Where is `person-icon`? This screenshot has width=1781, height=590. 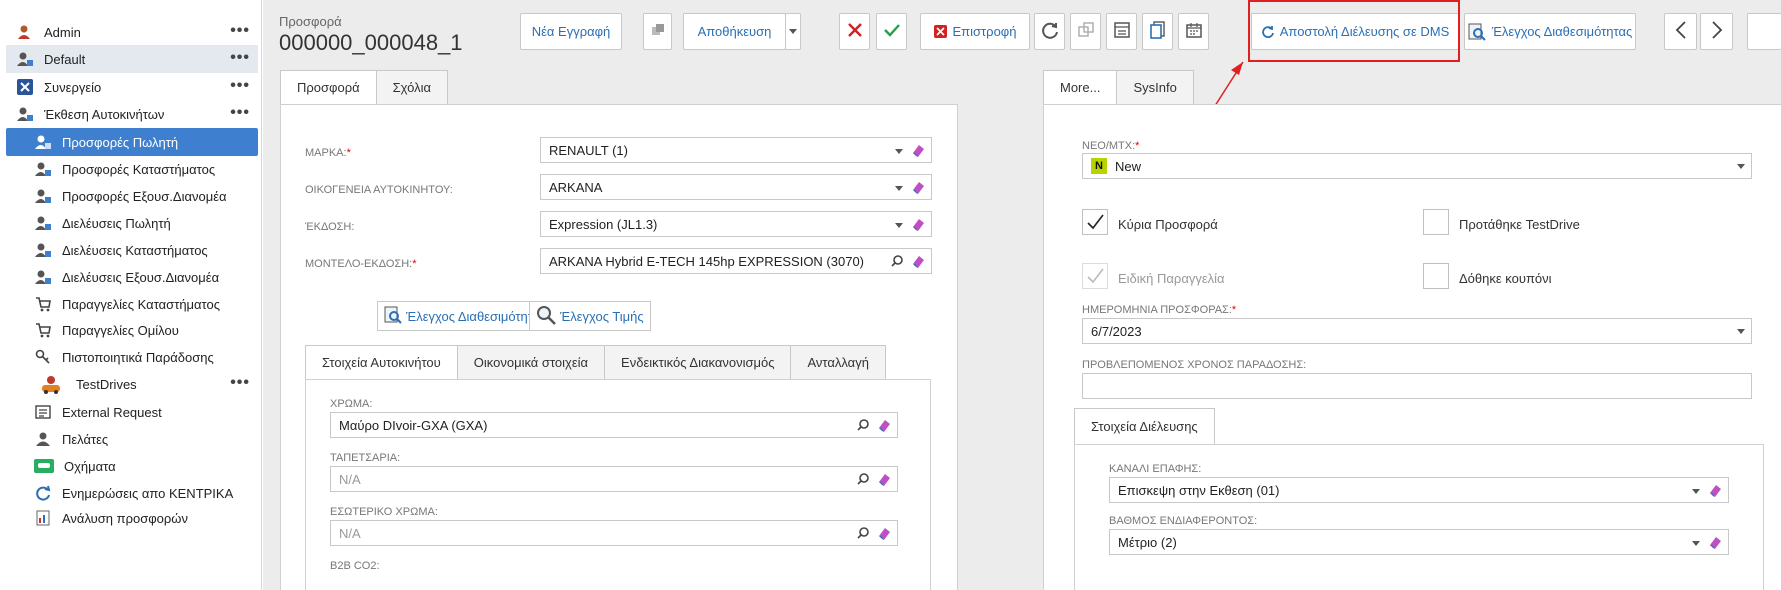 person-icon is located at coordinates (43, 439).